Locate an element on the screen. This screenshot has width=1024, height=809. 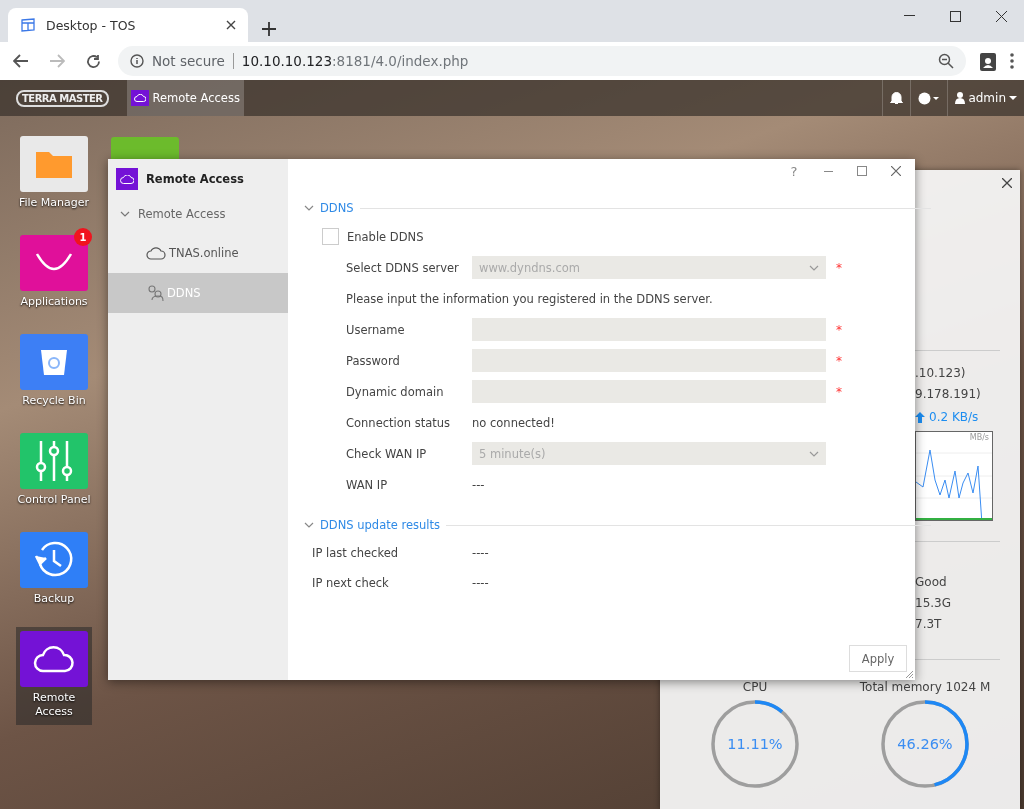
checkbox is located at coordinates (330, 236).